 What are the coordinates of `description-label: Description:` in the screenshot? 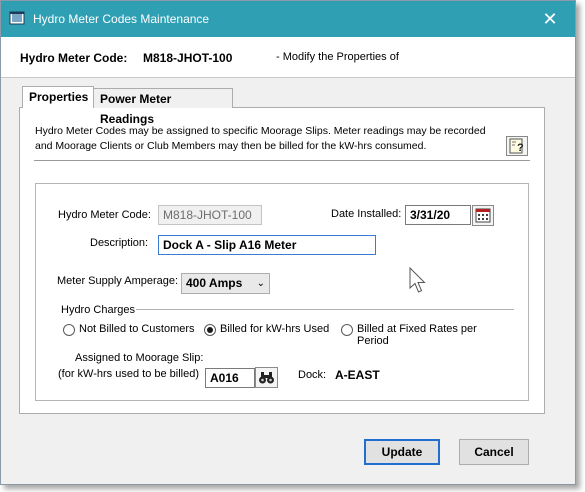 It's located at (119, 243).